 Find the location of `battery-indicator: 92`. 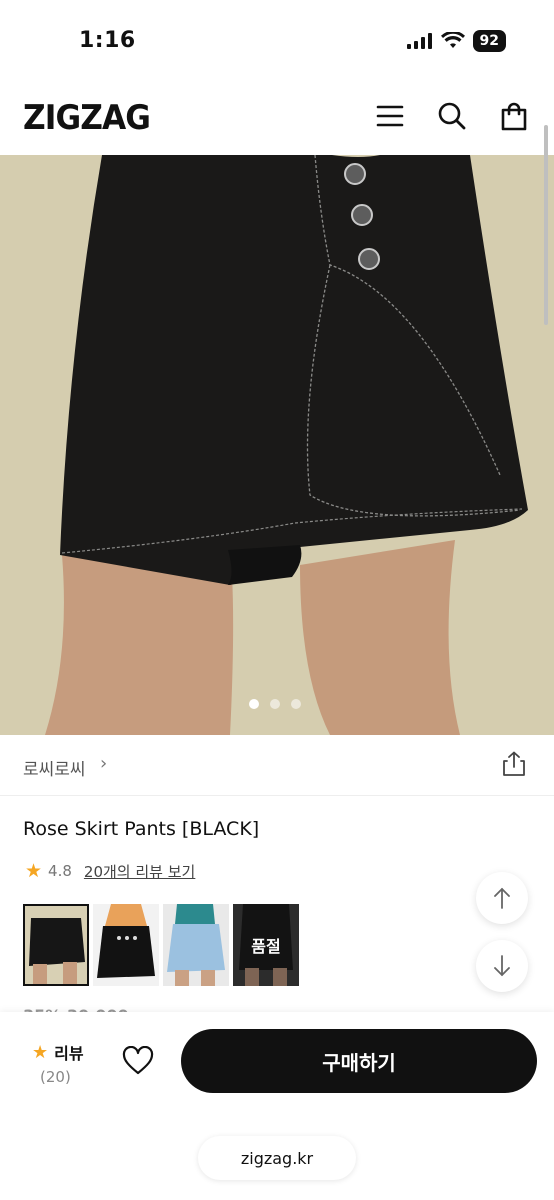

battery-indicator: 92 is located at coordinates (489, 41).